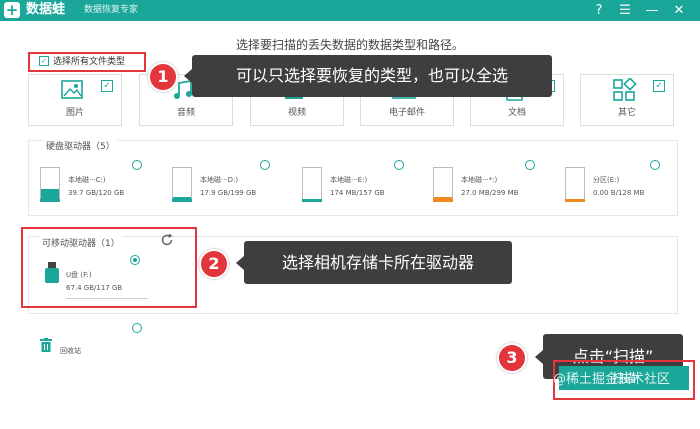 Image resolution: width=700 pixels, height=429 pixels. What do you see at coordinates (214, 264) in the screenshot?
I see `callout-2-badge: 2` at bounding box center [214, 264].